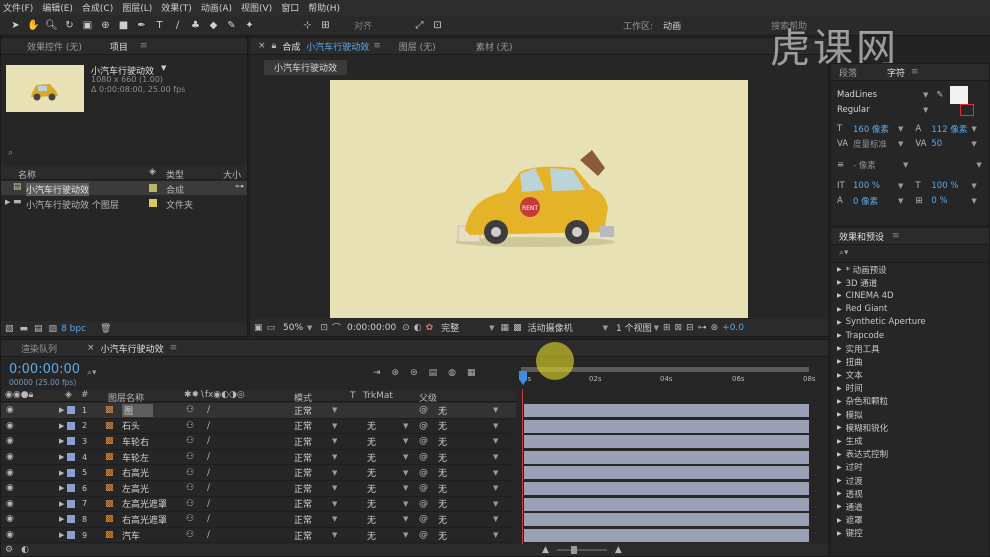  Describe the element at coordinates (135, 457) in the screenshot. I see `layer-name: 车轮左` at that location.